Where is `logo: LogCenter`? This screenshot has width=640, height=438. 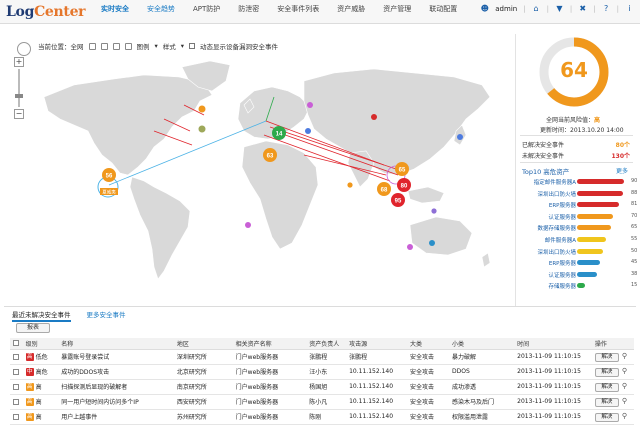 logo: LogCenter is located at coordinates (46, 12).